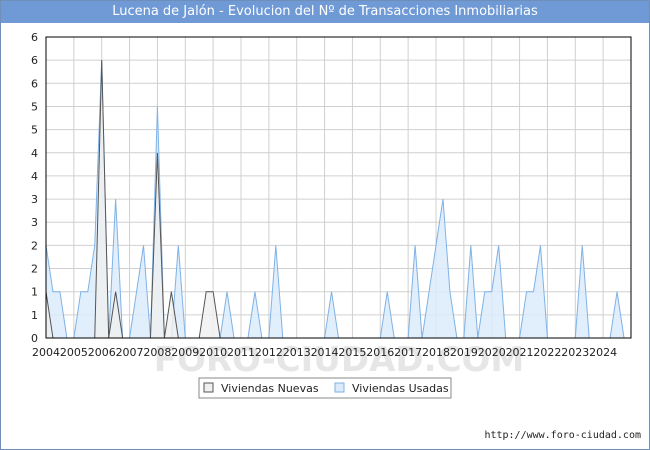  I want to click on x-tick-label: 2019, so click(464, 352).